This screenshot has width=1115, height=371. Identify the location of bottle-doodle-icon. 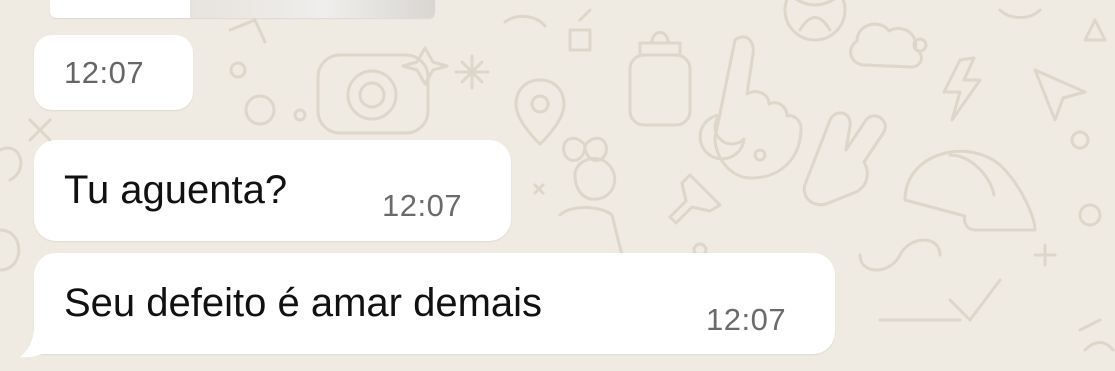
(660, 79).